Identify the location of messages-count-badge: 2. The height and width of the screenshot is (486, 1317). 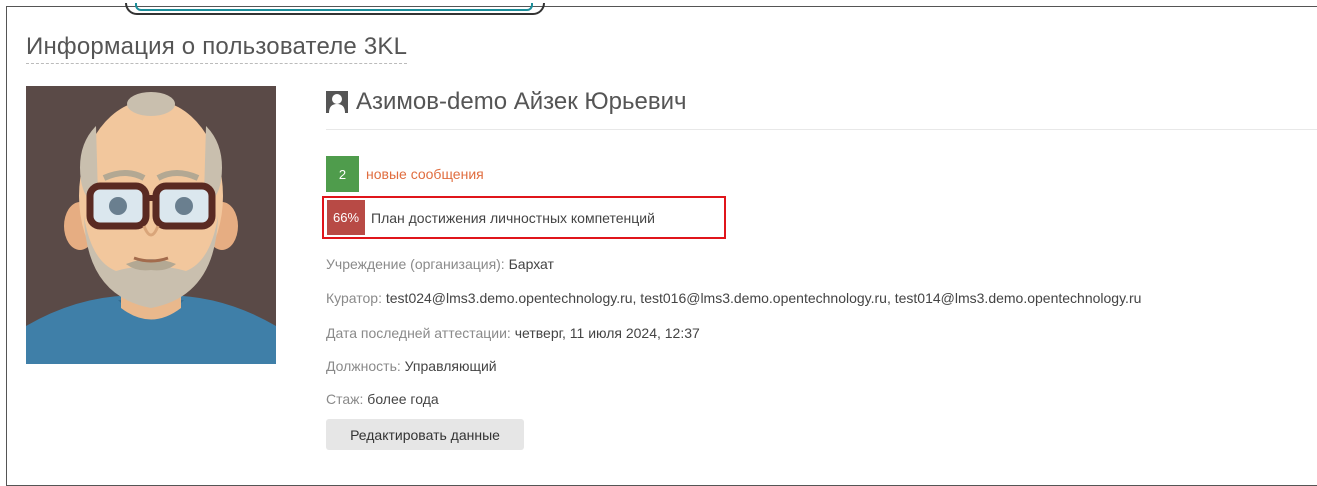
(342, 174).